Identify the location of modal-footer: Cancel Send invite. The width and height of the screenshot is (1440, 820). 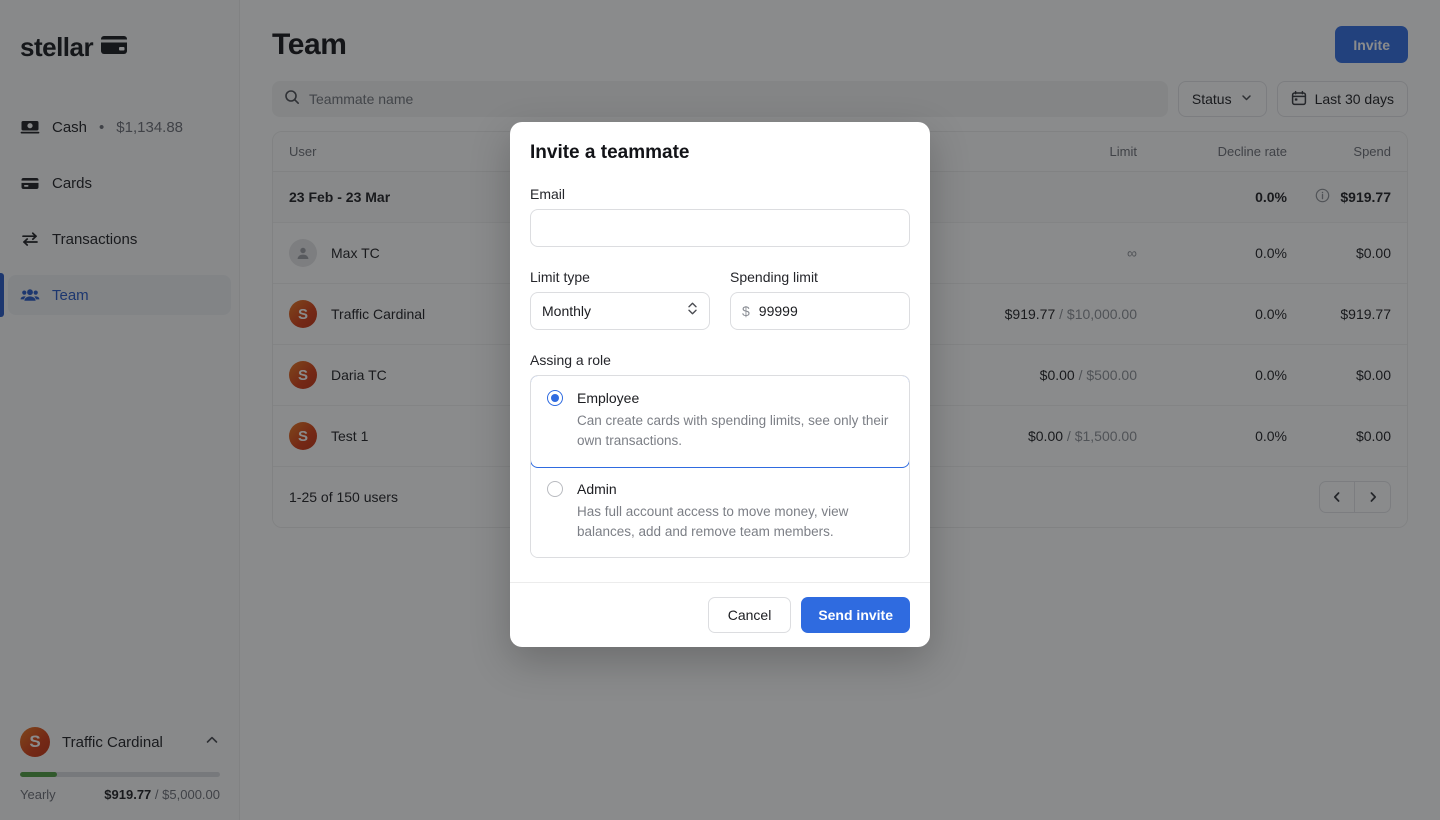
(720, 614).